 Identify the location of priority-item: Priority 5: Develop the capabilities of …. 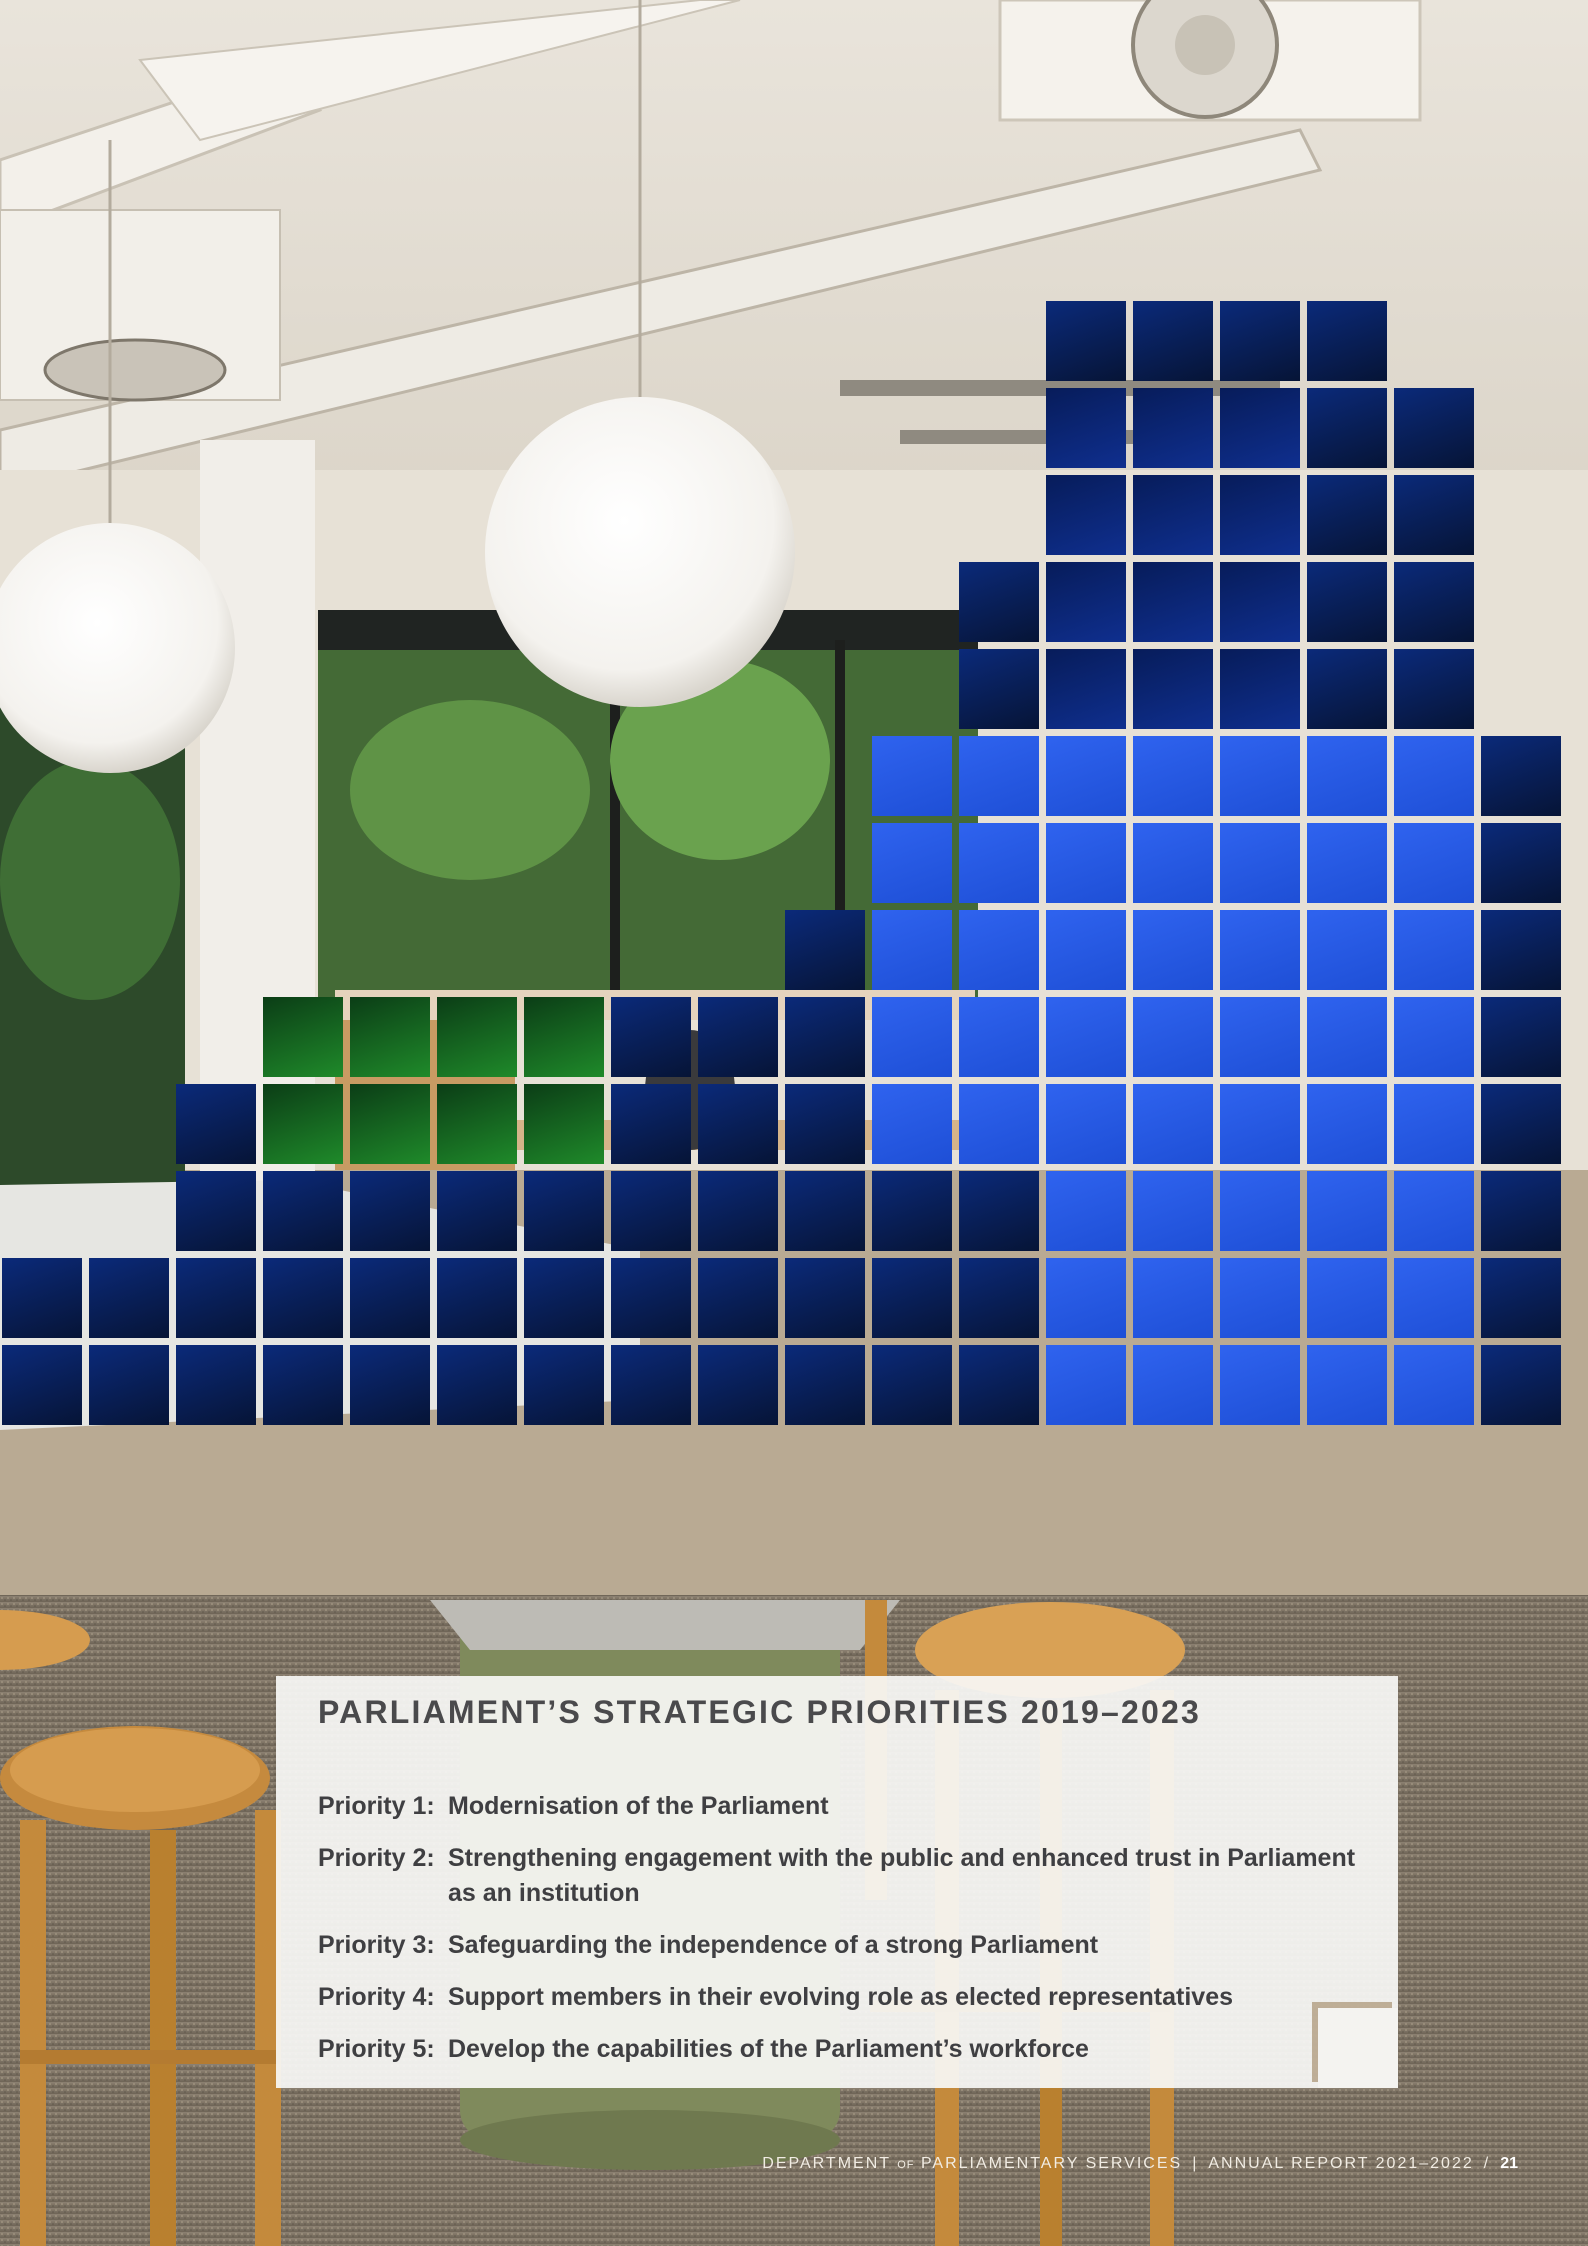
(848, 2049).